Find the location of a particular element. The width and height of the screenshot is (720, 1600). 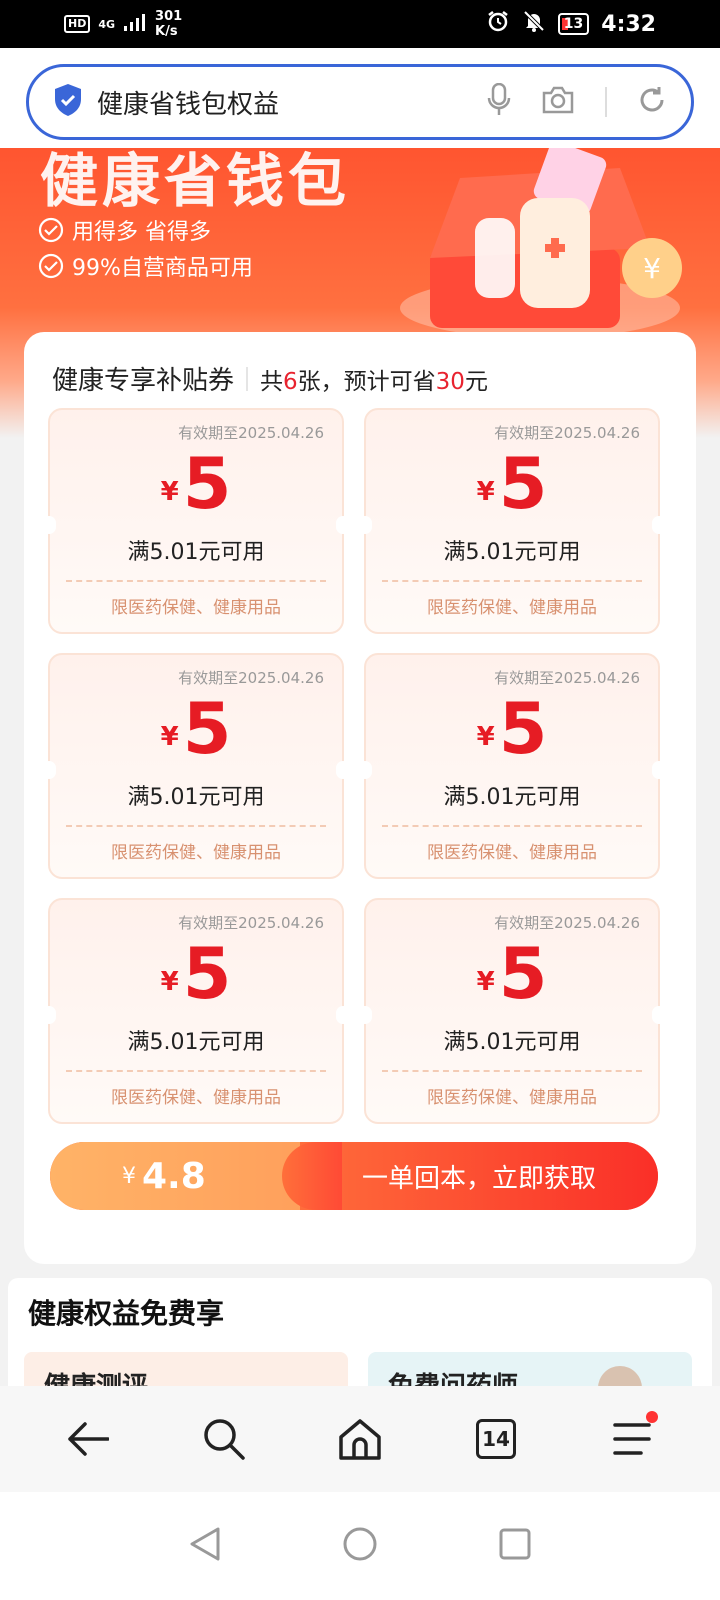

search-divider is located at coordinates (606, 102).